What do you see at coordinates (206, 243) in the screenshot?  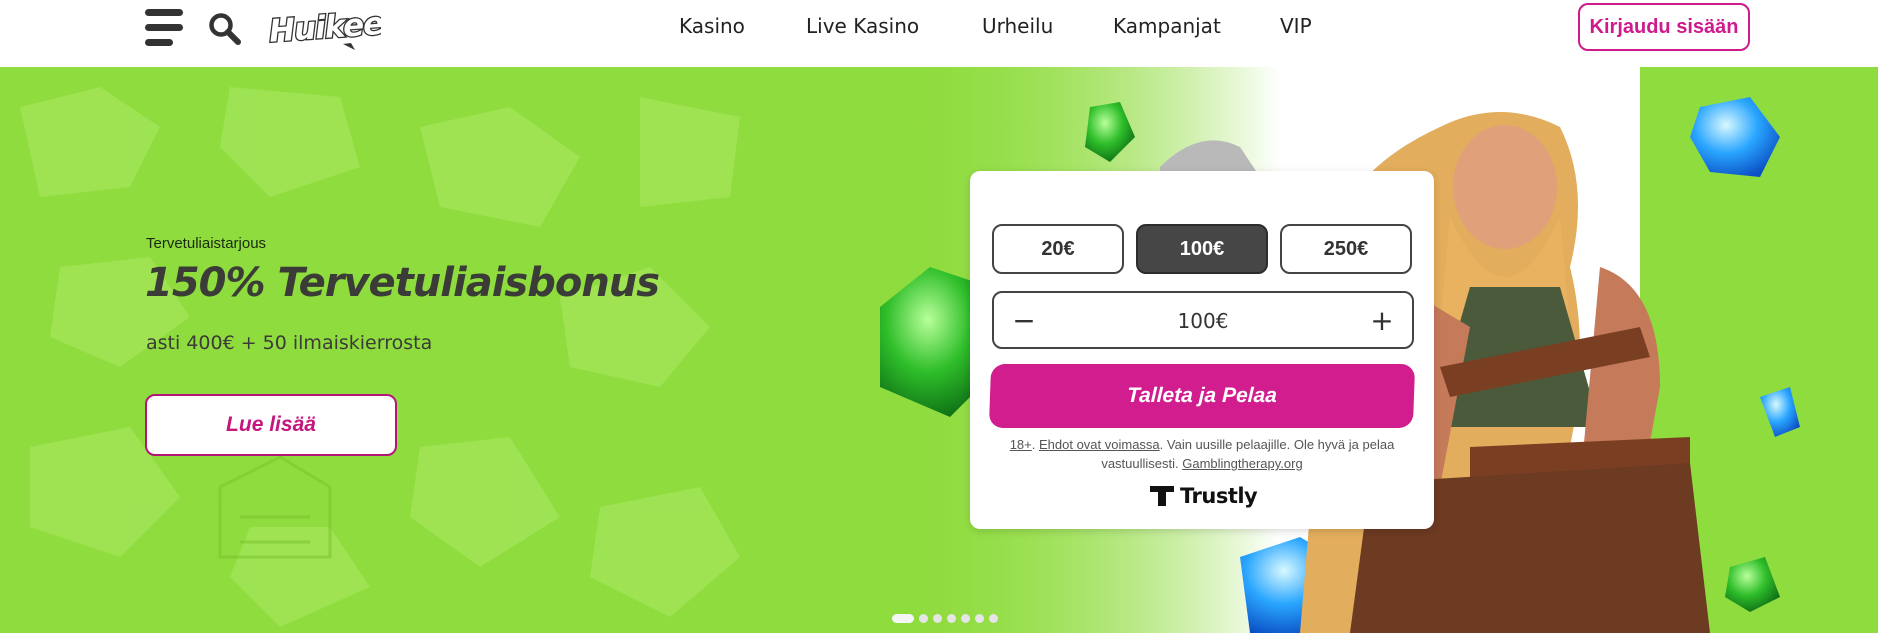 I see `hero-eyebrow: Tervetuliaistarjous` at bounding box center [206, 243].